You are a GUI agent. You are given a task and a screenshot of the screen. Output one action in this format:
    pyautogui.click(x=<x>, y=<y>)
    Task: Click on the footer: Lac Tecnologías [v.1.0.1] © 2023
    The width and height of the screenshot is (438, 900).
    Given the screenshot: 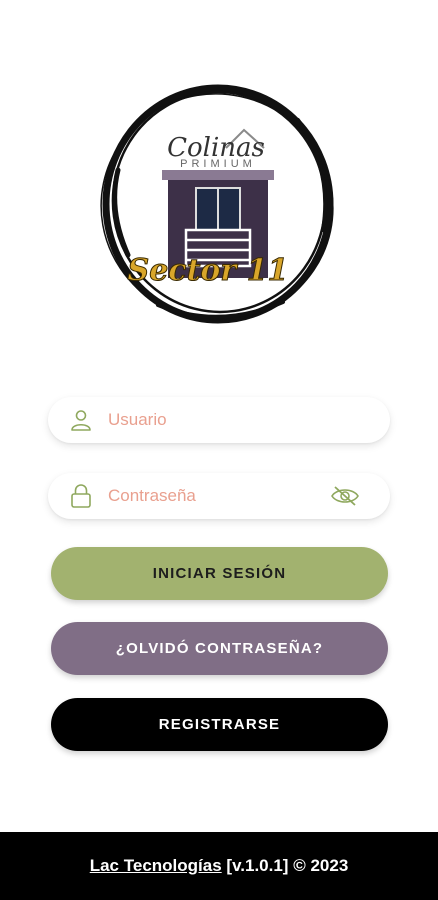 What is the action you would take?
    pyautogui.click(x=219, y=866)
    